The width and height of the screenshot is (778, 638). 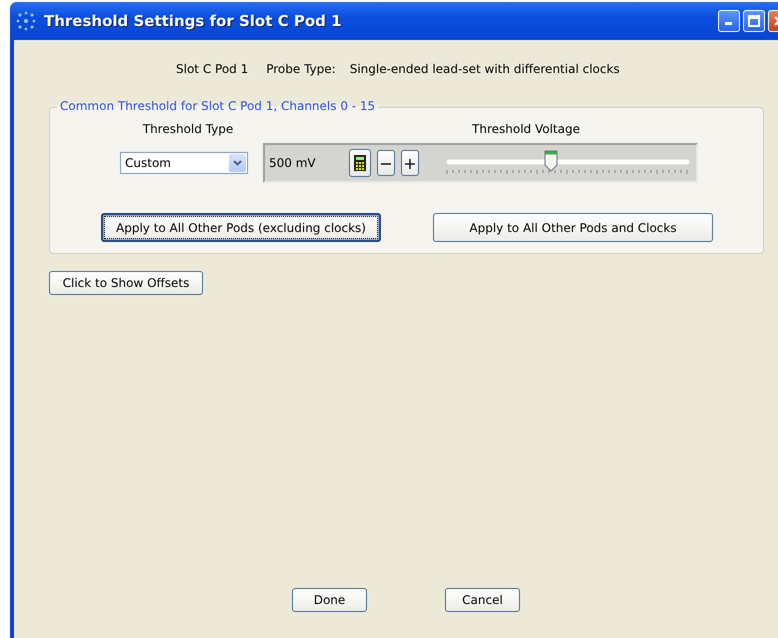 I want to click on window-title: Threshold Settings for Slot C Pod 1, so click(x=193, y=21).